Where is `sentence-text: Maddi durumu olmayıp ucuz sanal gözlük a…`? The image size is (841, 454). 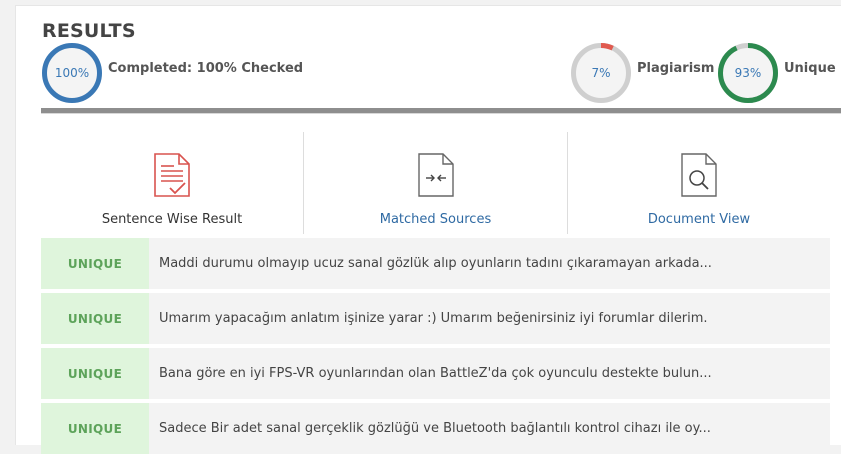 sentence-text: Maddi durumu olmayıp ucuz sanal gözlük a… is located at coordinates (435, 263).